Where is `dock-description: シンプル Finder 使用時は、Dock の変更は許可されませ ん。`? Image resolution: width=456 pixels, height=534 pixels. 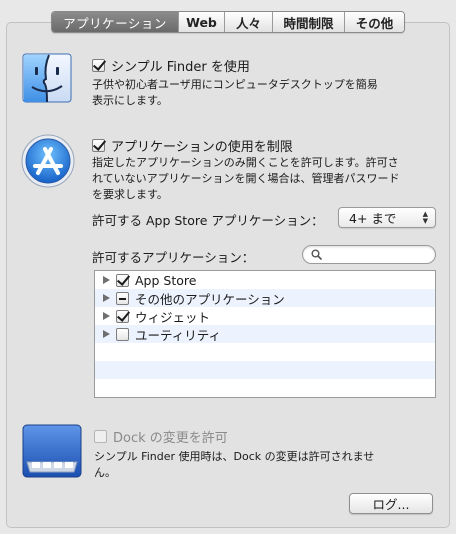 dock-description: シンプル Finder 使用時は、Dock の変更は許可されませ ん。 is located at coordinates (234, 465).